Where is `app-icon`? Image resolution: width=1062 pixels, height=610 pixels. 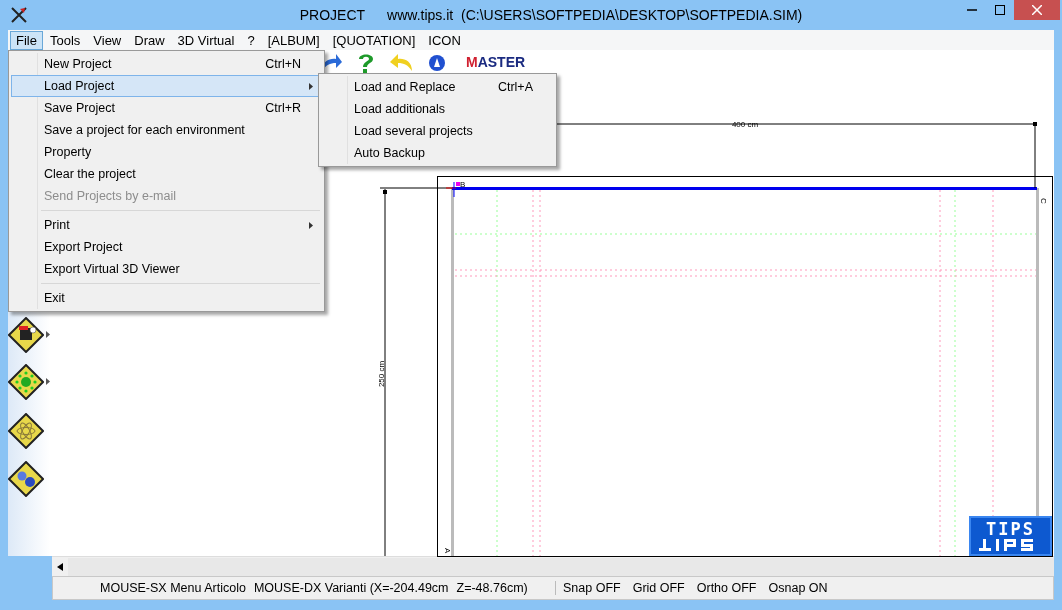
app-icon is located at coordinates (19, 15).